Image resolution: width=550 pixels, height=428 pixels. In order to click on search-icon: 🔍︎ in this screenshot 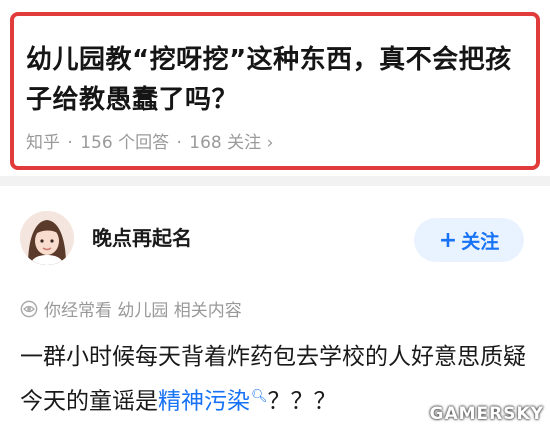, I will do `click(259, 396)`.